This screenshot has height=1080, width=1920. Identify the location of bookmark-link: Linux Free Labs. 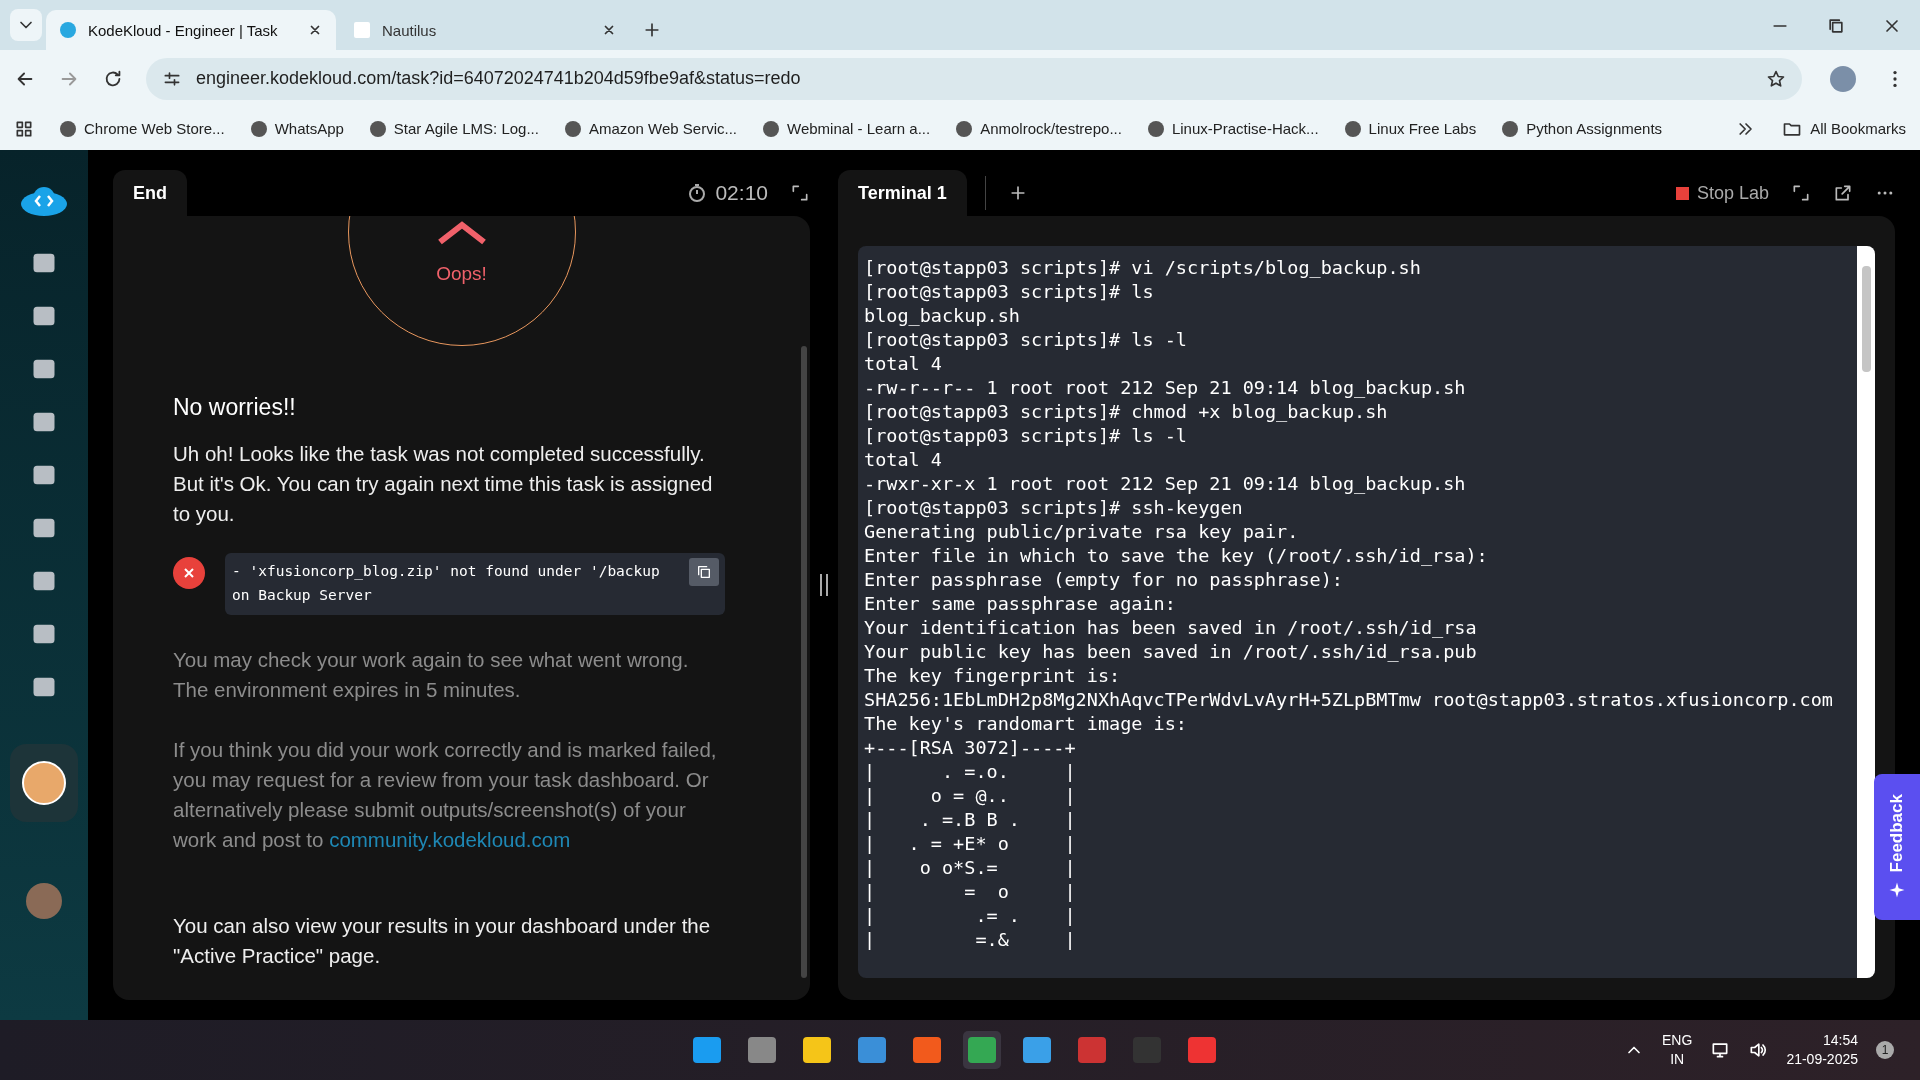
(1410, 128).